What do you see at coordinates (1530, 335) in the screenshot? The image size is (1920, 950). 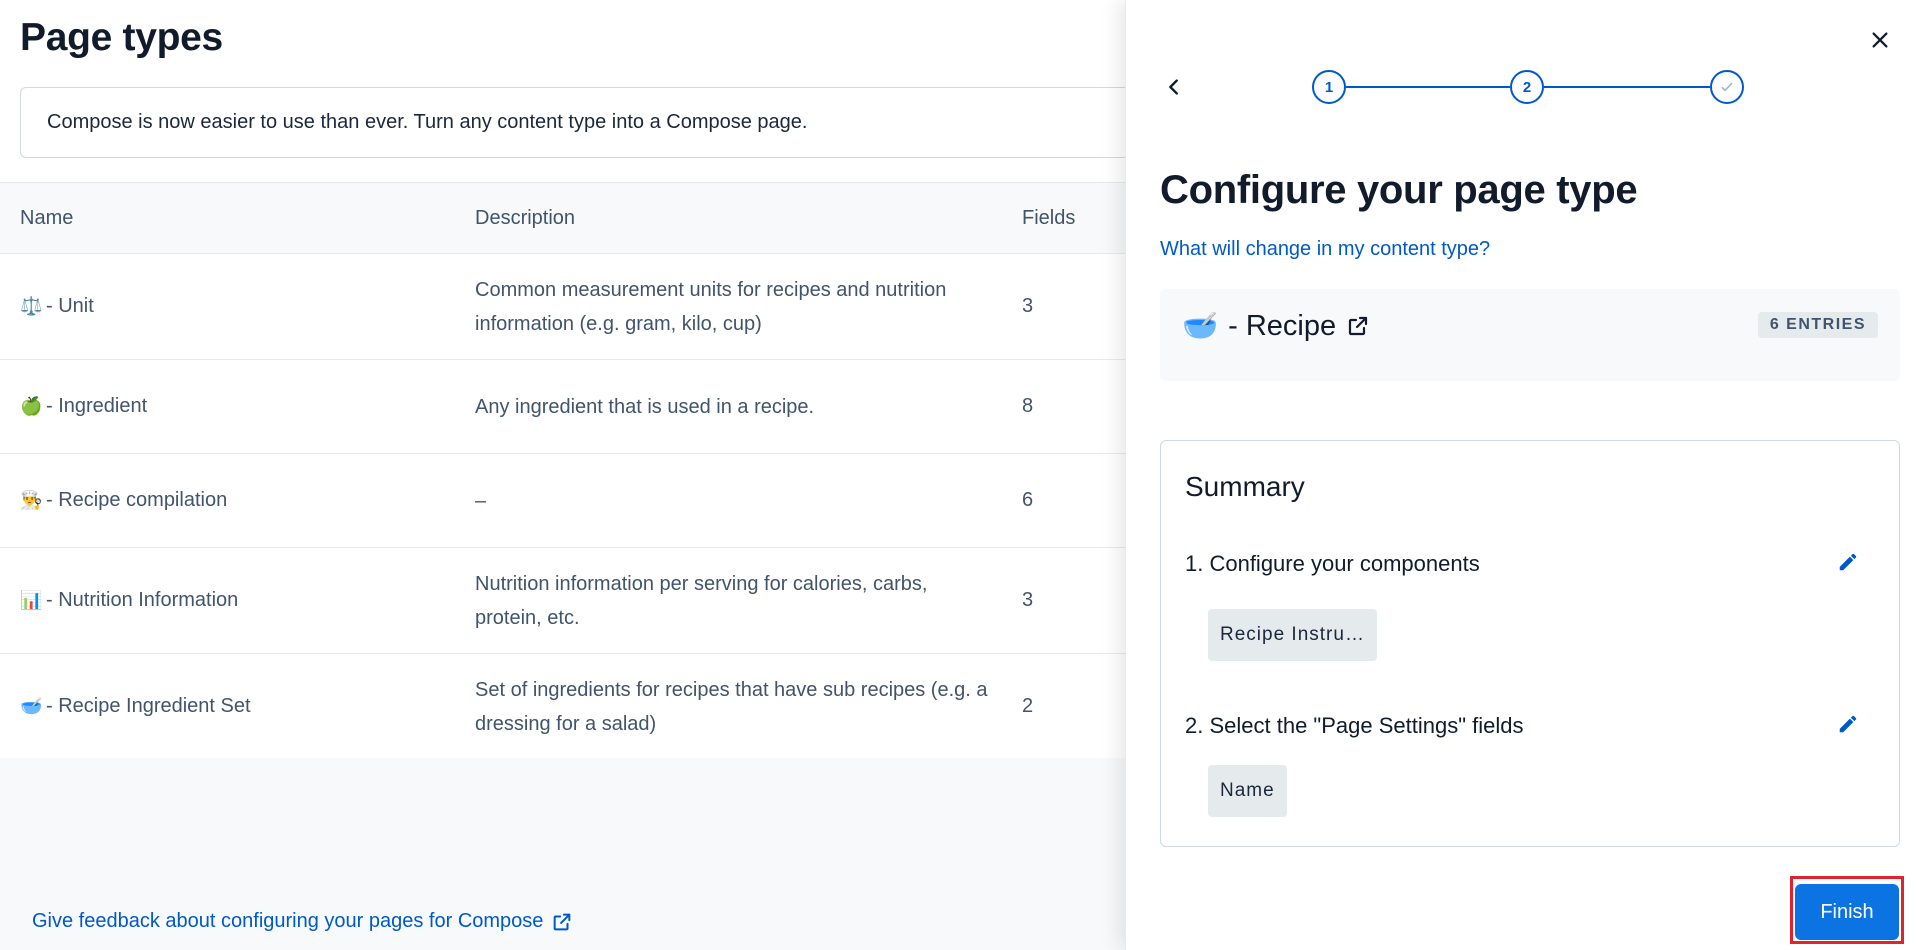 I see `content-type-card: 🥣 - Recipe 6 ENTRIES` at bounding box center [1530, 335].